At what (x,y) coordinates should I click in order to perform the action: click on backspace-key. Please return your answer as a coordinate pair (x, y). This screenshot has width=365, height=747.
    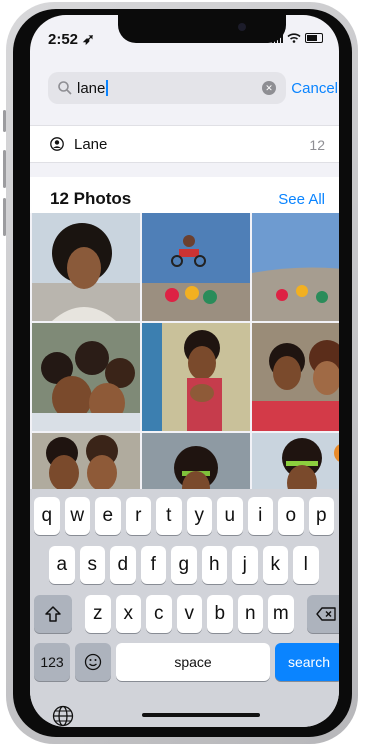
    Looking at the image, I should click on (322, 614).